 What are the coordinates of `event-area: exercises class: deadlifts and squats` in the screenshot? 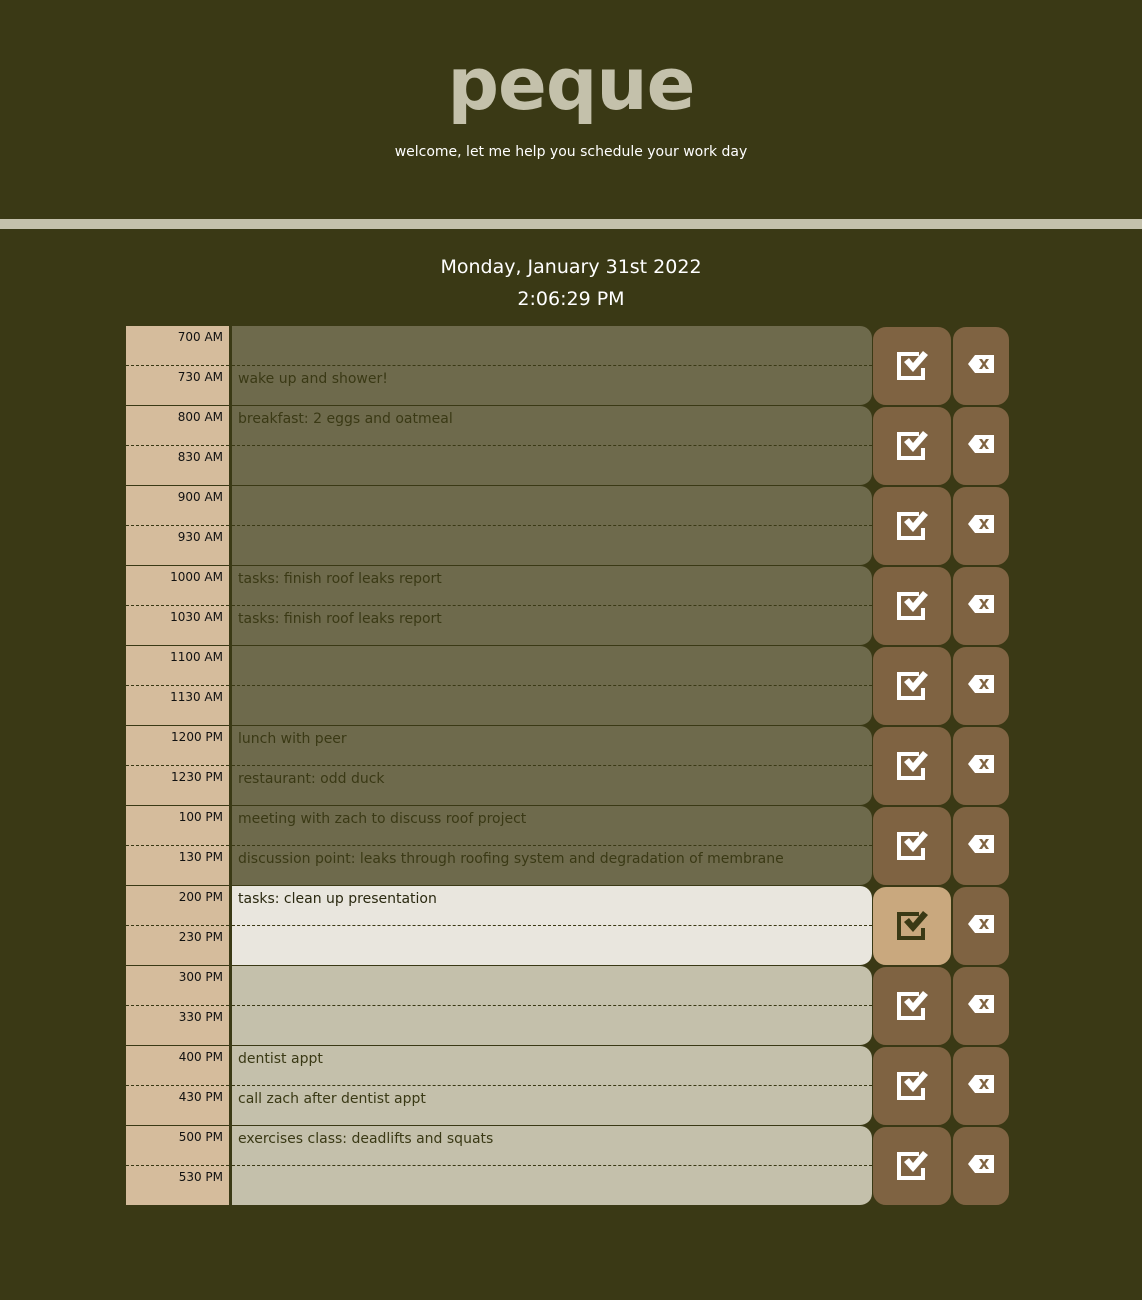 It's located at (552, 1166).